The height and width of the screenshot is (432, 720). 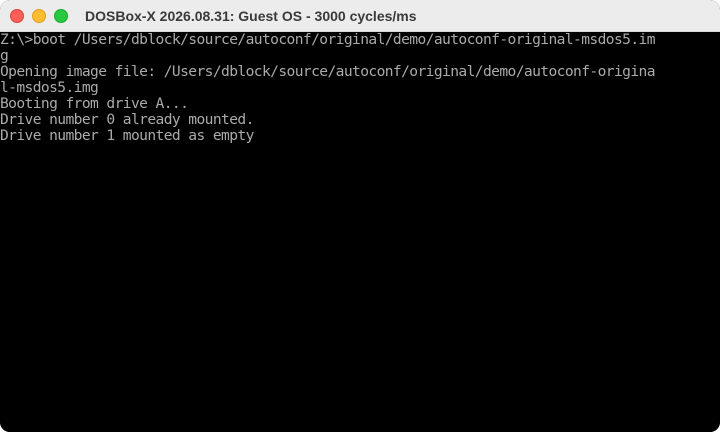 What do you see at coordinates (127, 135) in the screenshot?
I see `console-line-drive-1: Drive number 1 mounted as empty` at bounding box center [127, 135].